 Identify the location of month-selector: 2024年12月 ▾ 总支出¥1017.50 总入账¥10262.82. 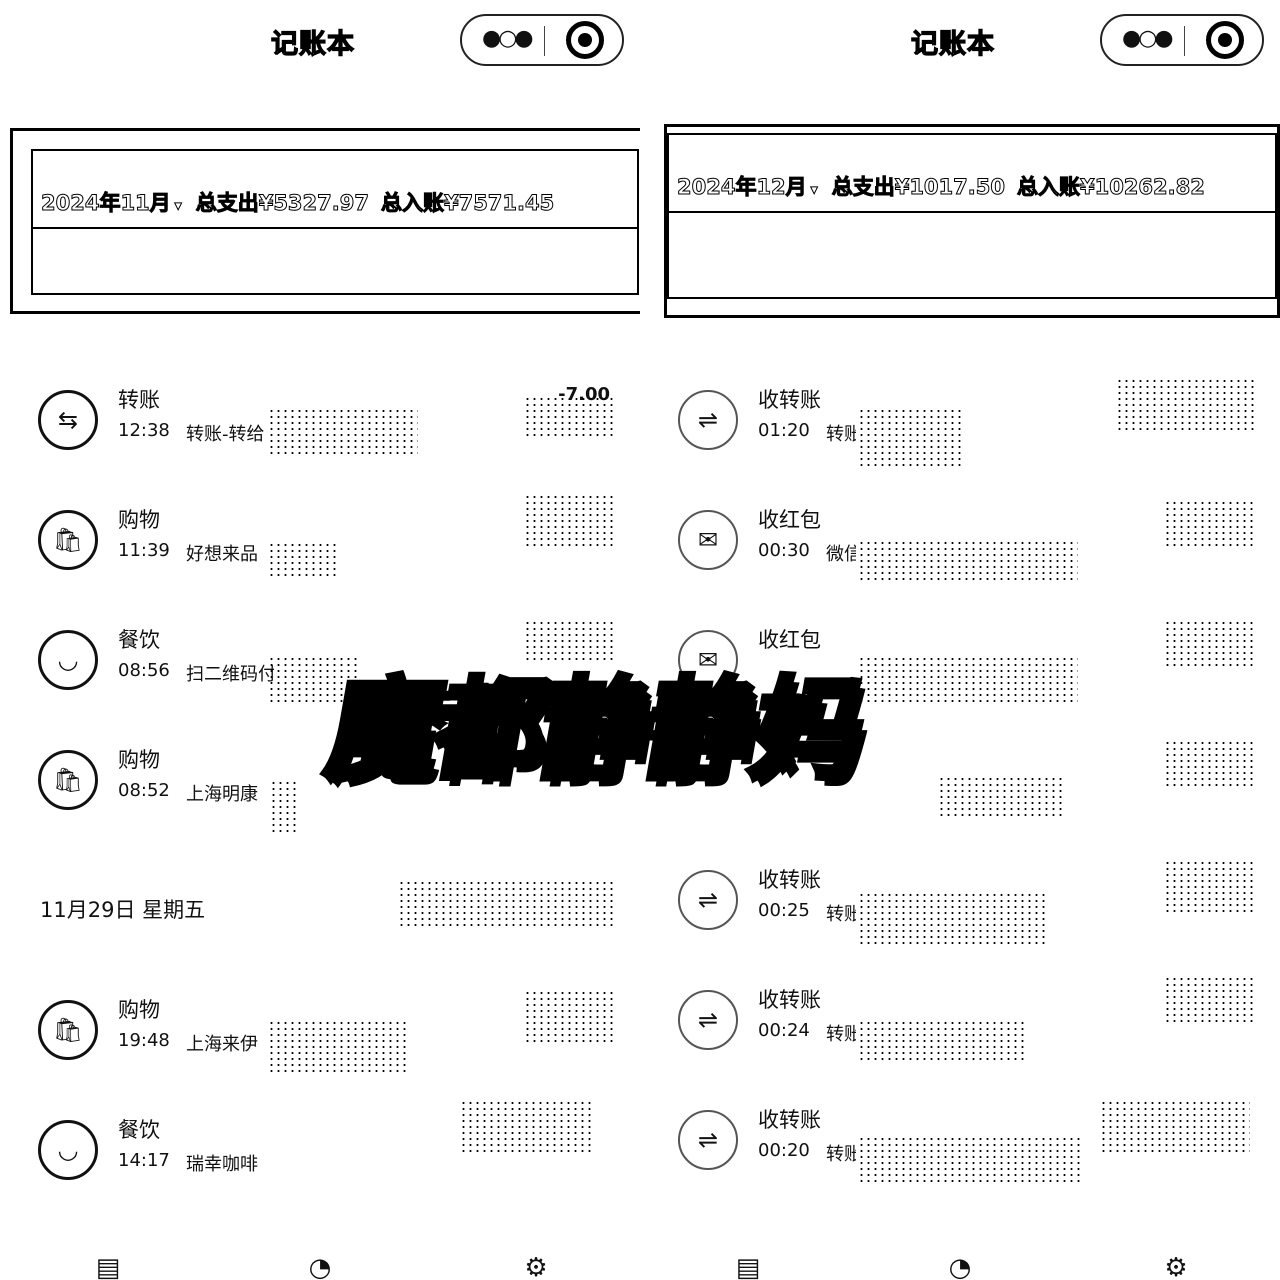
(941, 186).